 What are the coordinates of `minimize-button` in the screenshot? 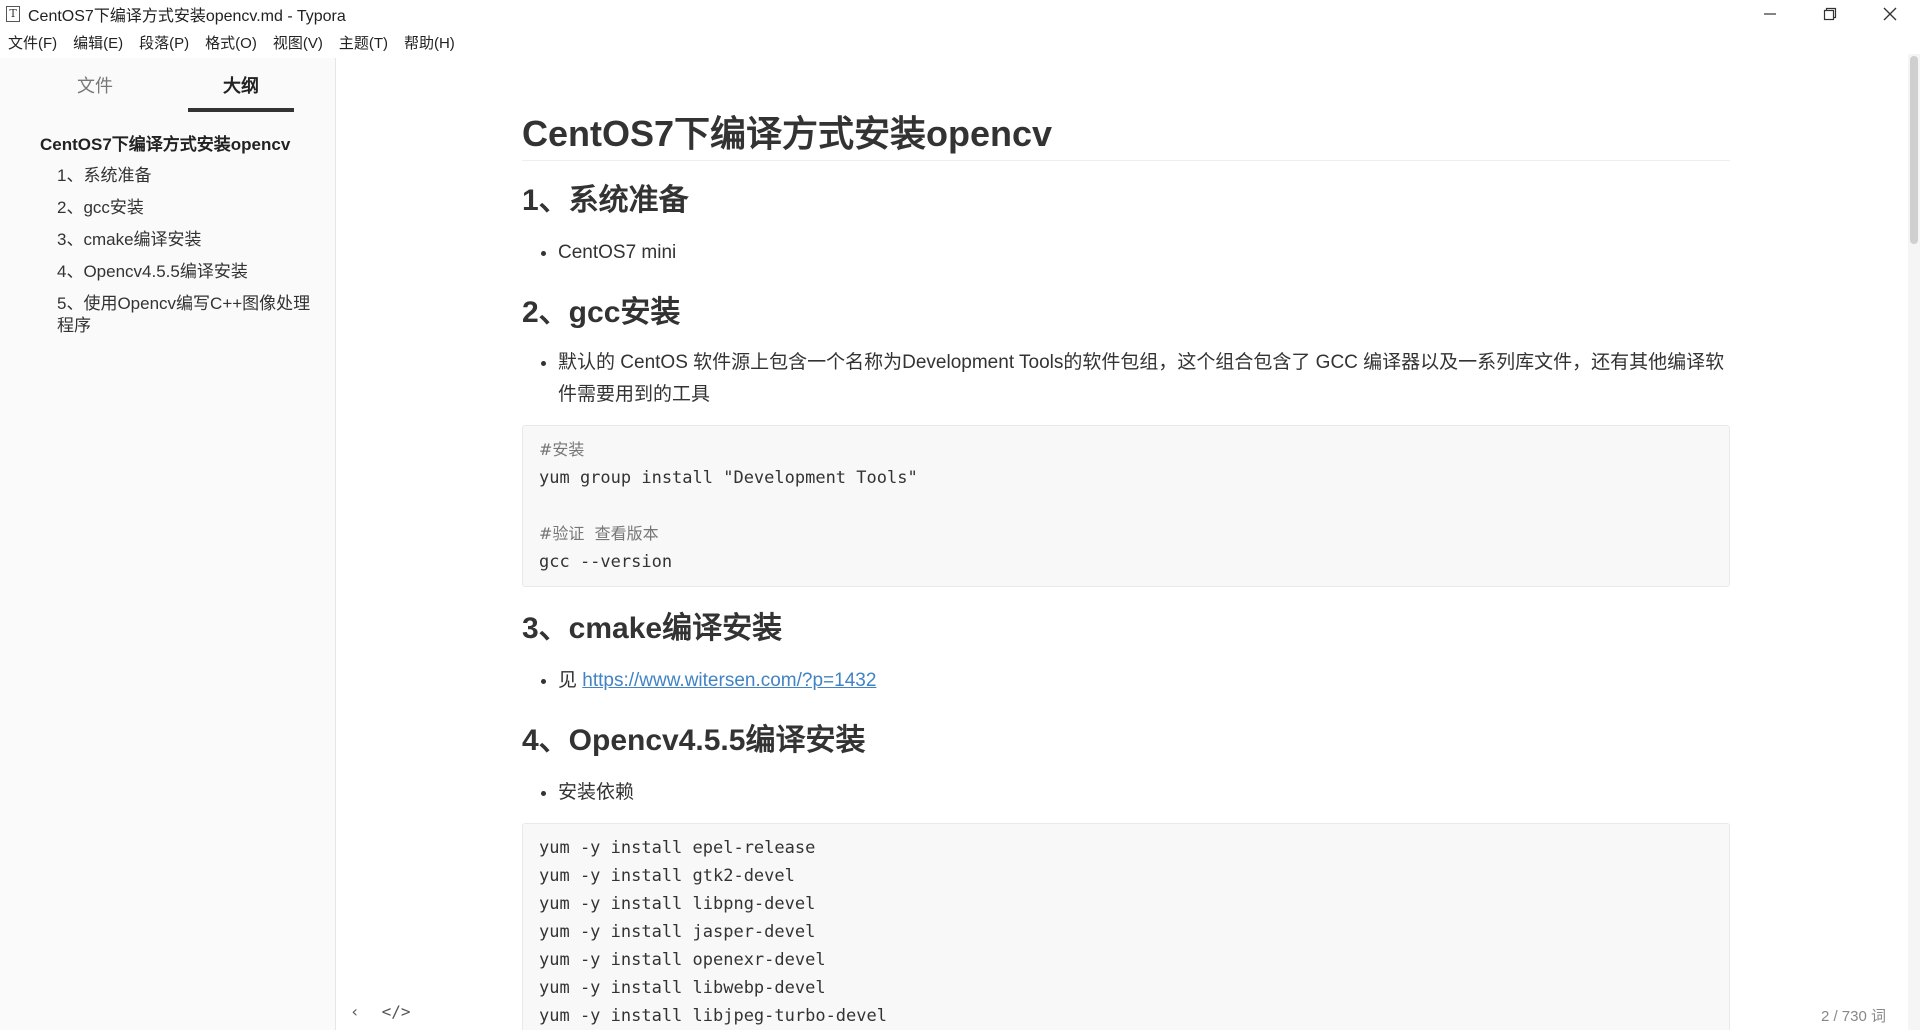 It's located at (1770, 14).